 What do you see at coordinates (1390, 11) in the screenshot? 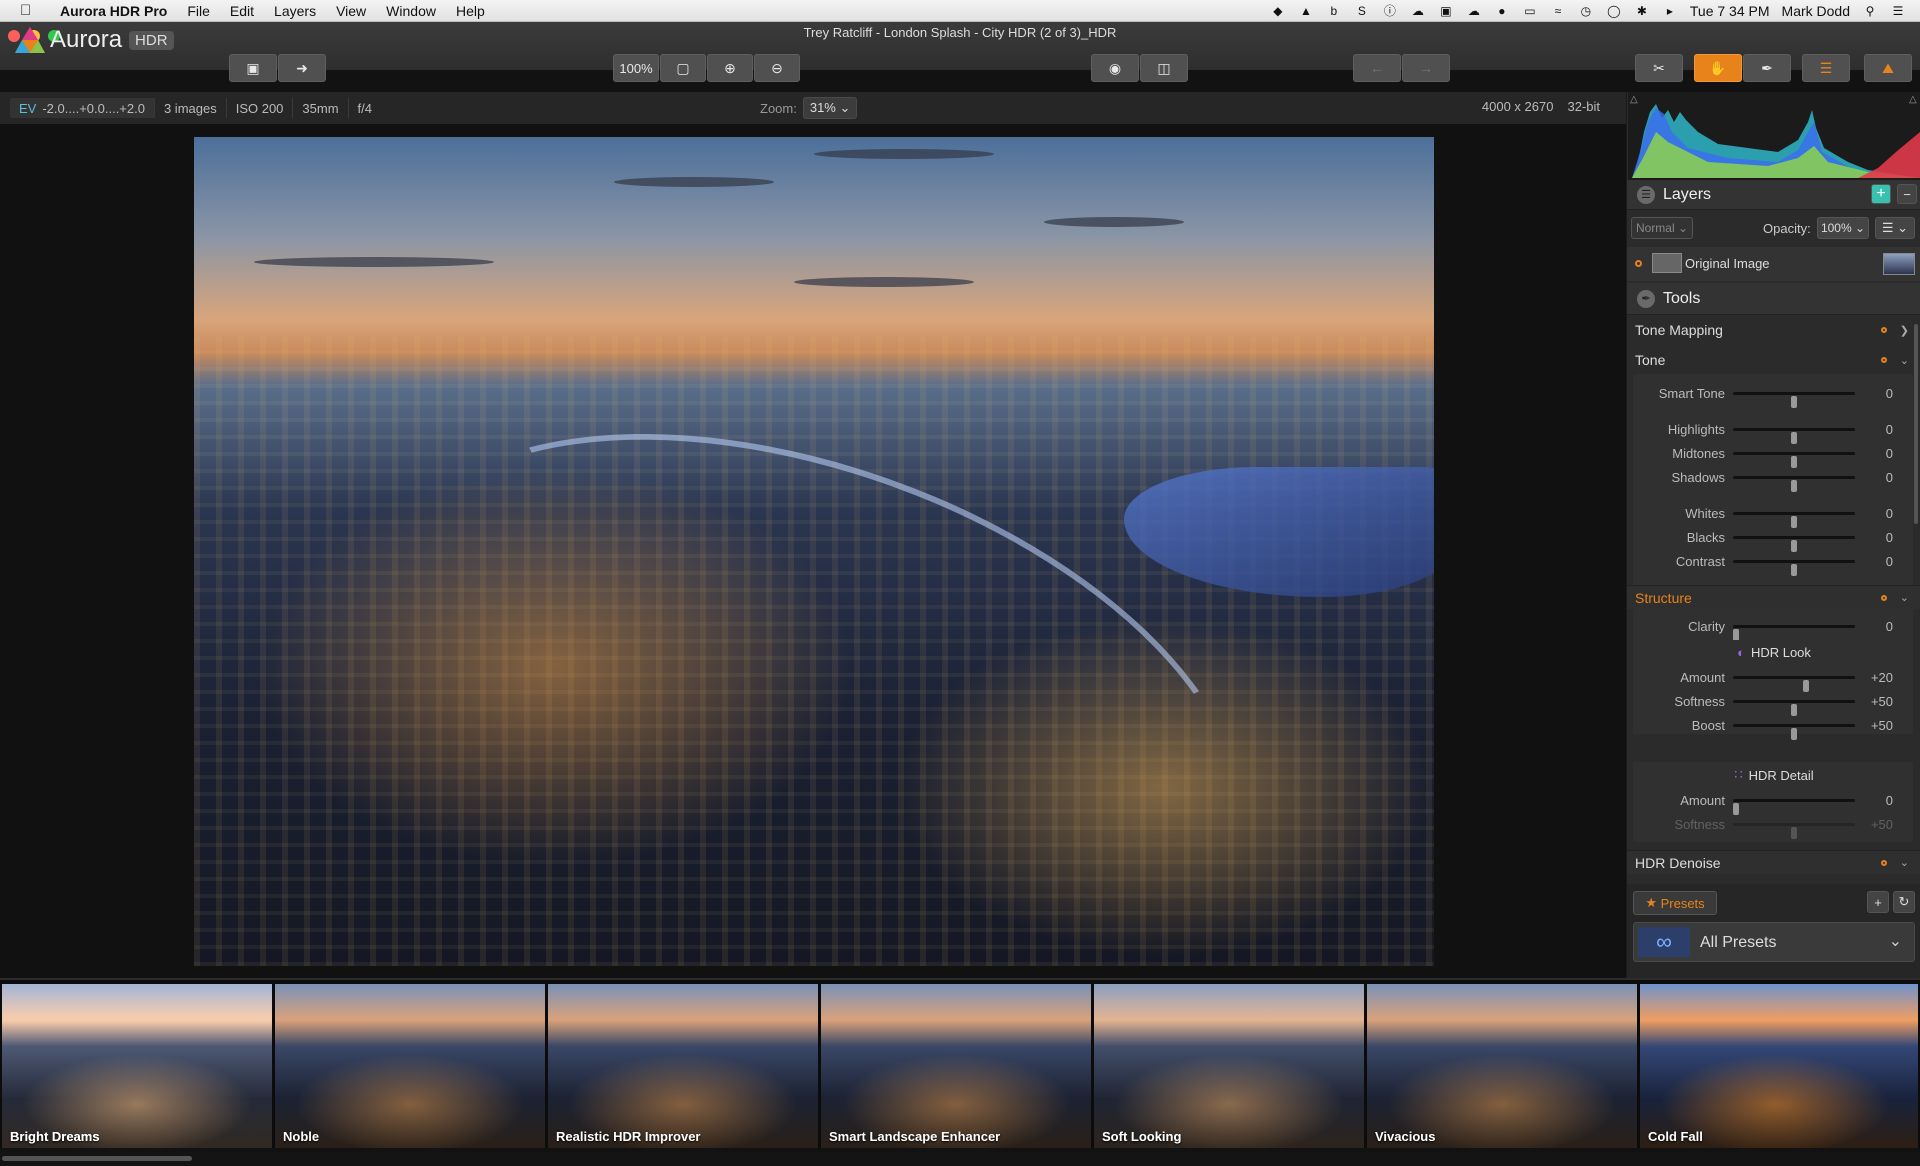
I see `info-icon: ⓘ` at bounding box center [1390, 11].